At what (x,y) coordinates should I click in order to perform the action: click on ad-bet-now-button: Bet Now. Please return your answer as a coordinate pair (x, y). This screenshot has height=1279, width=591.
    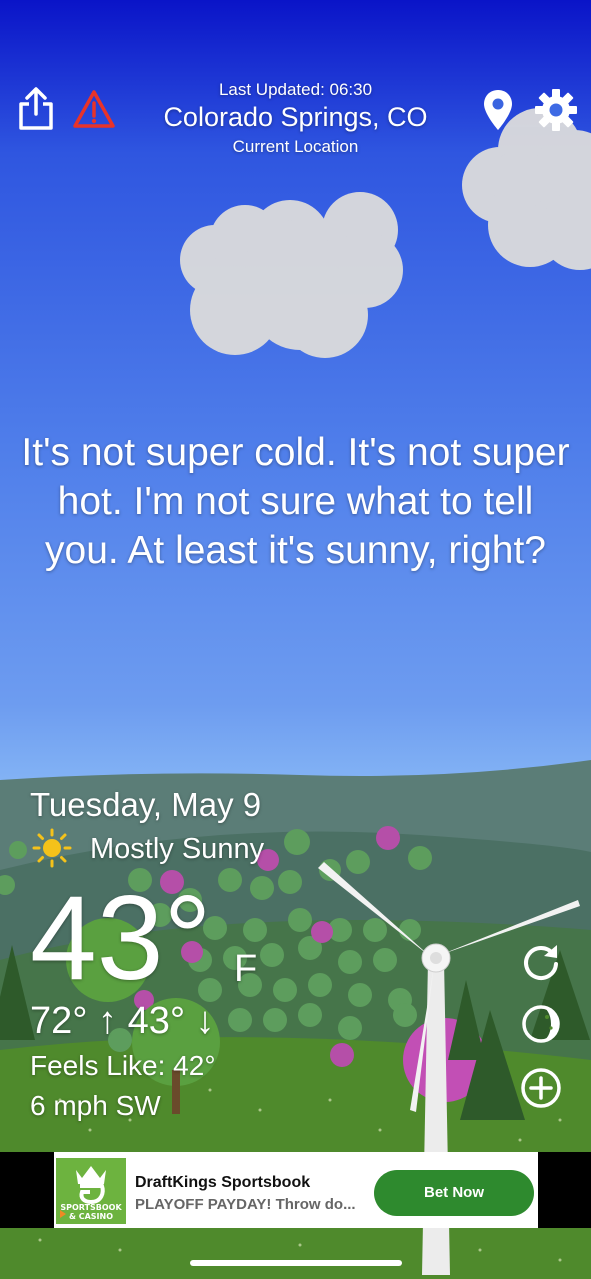
    Looking at the image, I should click on (454, 1193).